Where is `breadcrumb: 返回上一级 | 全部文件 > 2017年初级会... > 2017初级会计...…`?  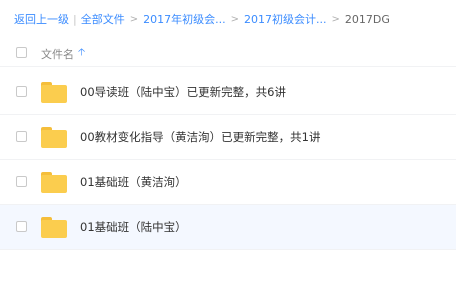
breadcrumb: 返回上一级 | 全部文件 > 2017年初级会... > 2017初级会计...… is located at coordinates (202, 19).